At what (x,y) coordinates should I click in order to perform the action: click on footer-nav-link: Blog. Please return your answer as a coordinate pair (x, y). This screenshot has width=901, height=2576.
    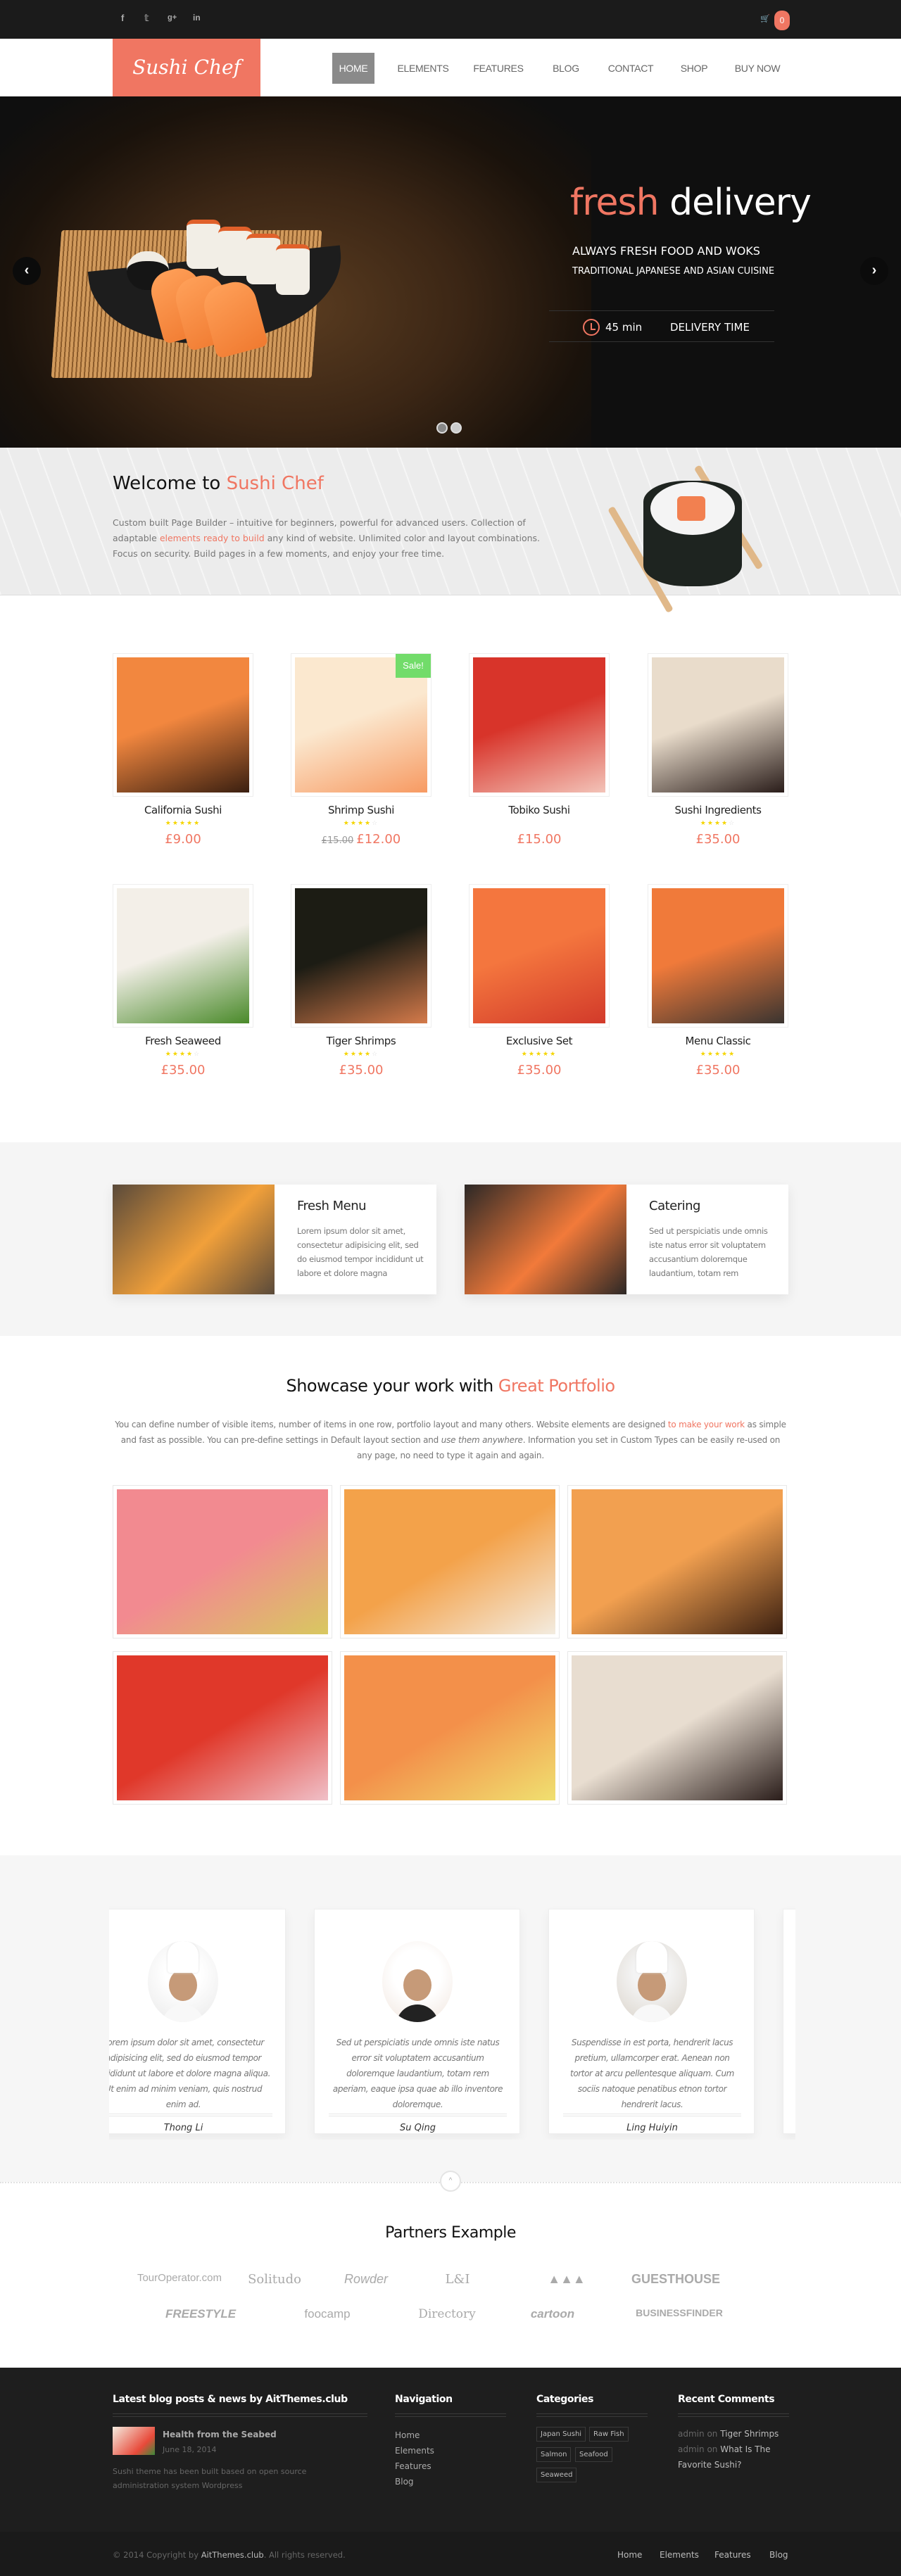
    Looking at the image, I should click on (404, 2481).